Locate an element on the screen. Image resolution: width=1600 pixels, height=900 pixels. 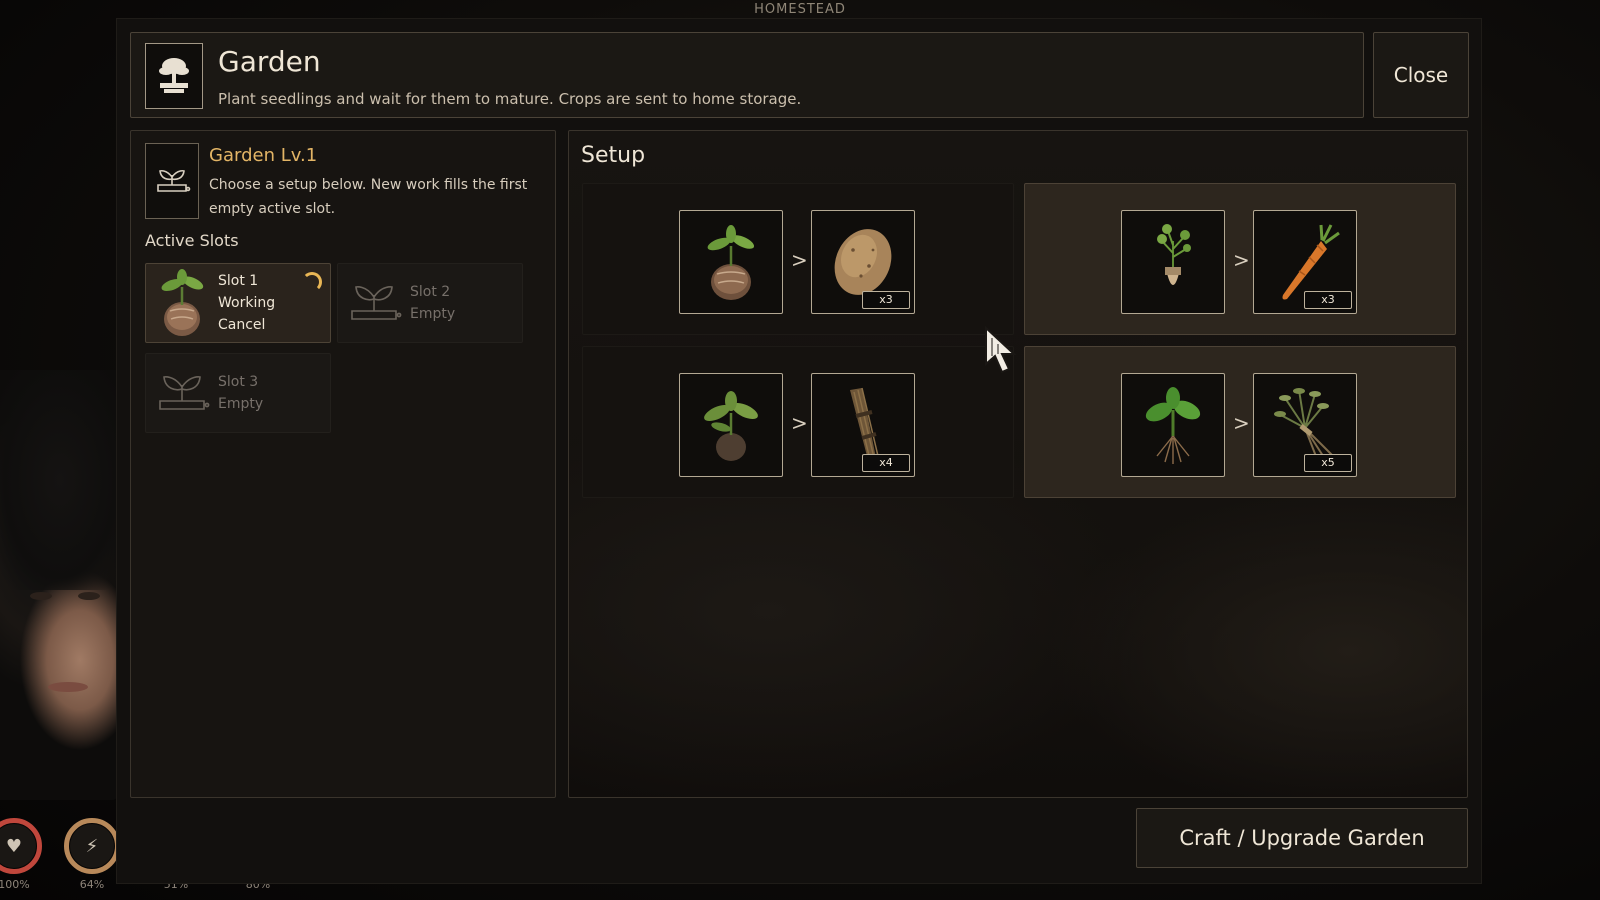
recipe-herb: > x5 is located at coordinates (1240, 422).